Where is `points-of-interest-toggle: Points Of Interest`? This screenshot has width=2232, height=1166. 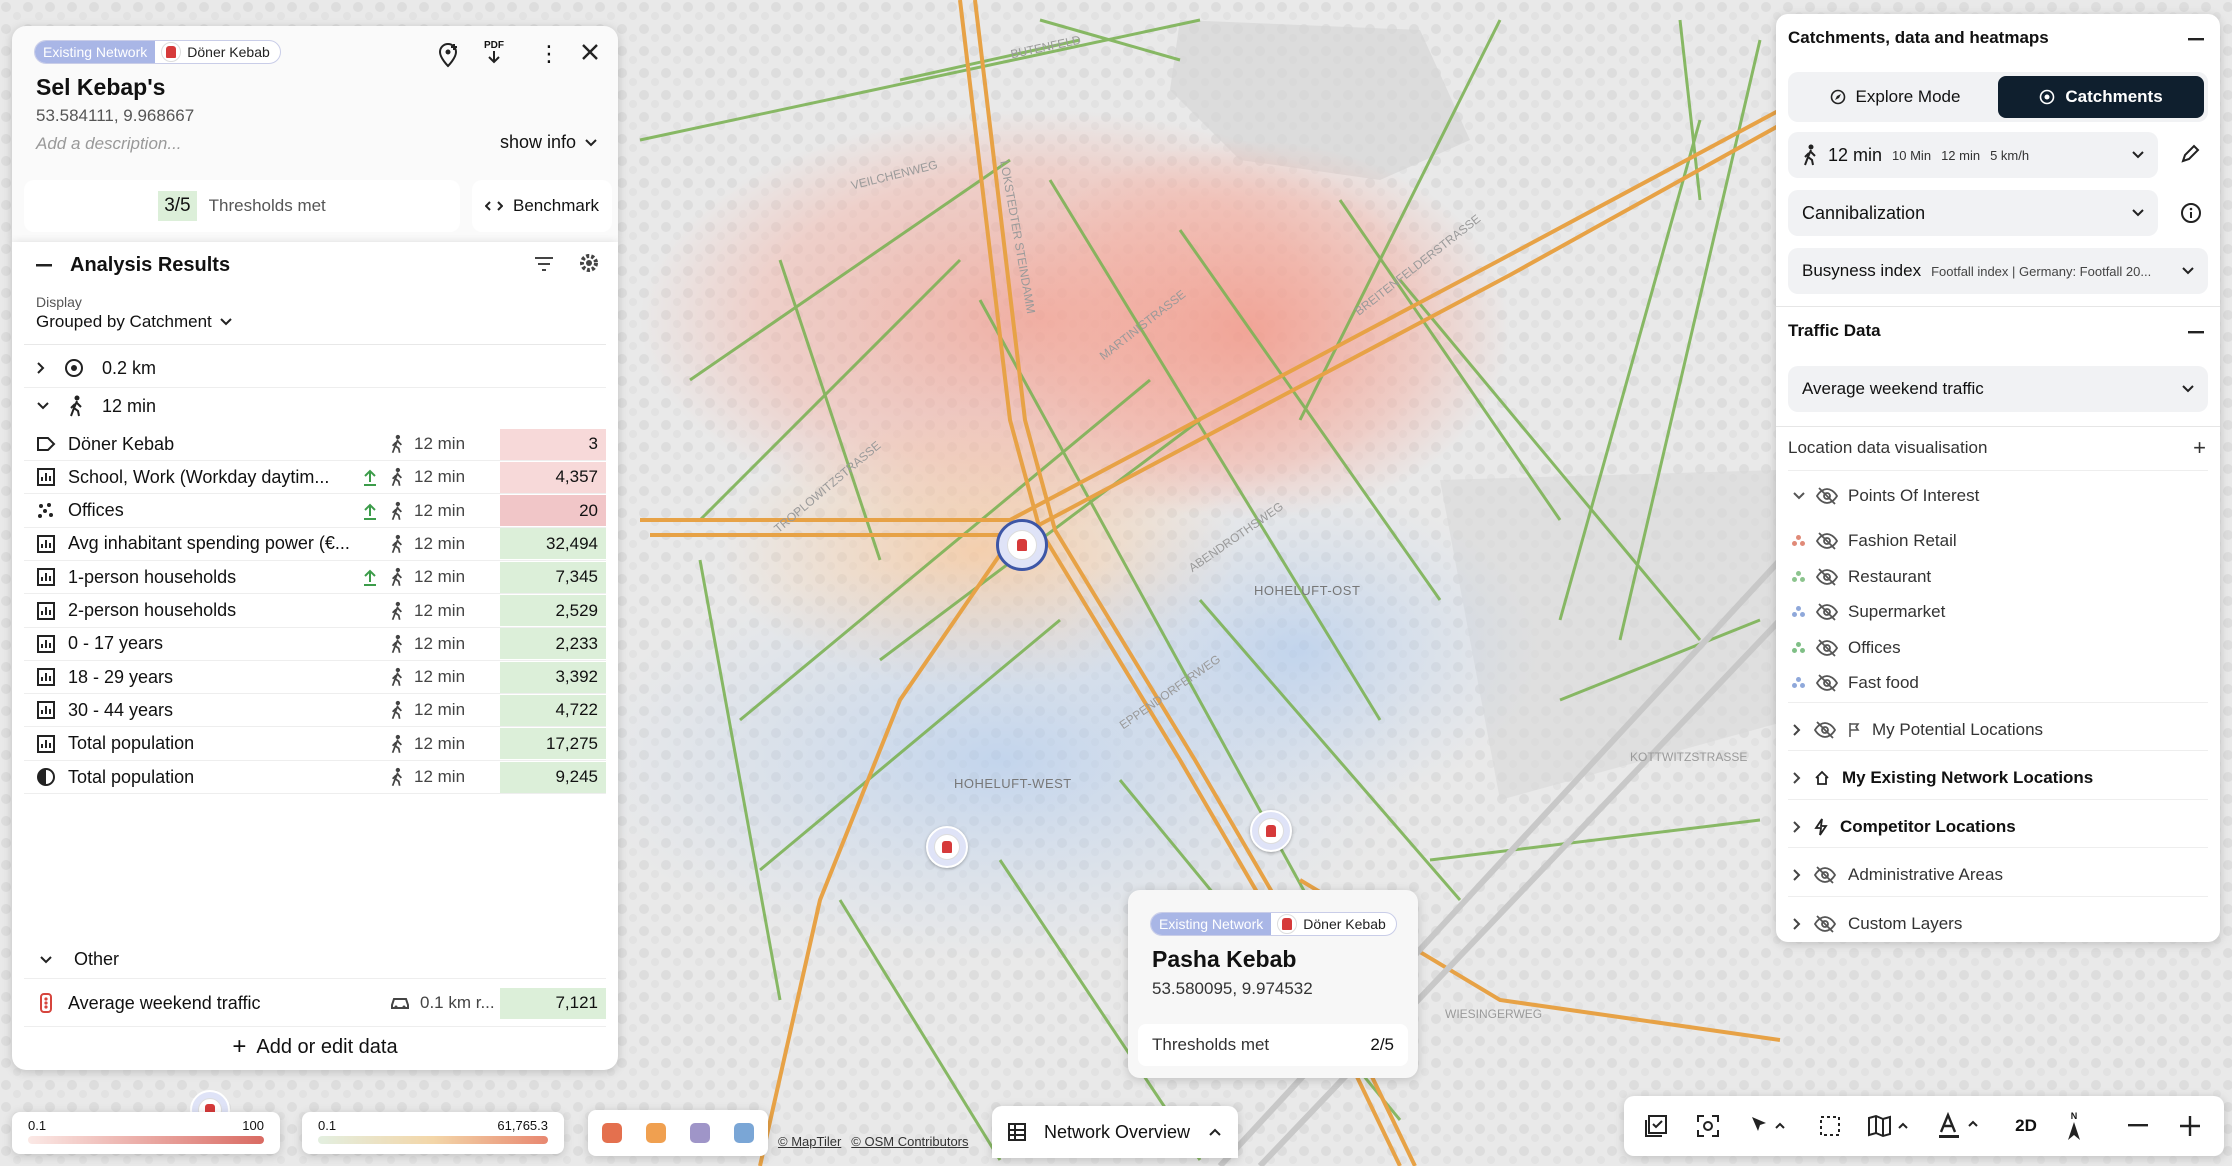 points-of-interest-toggle: Points Of Interest is located at coordinates (1885, 496).